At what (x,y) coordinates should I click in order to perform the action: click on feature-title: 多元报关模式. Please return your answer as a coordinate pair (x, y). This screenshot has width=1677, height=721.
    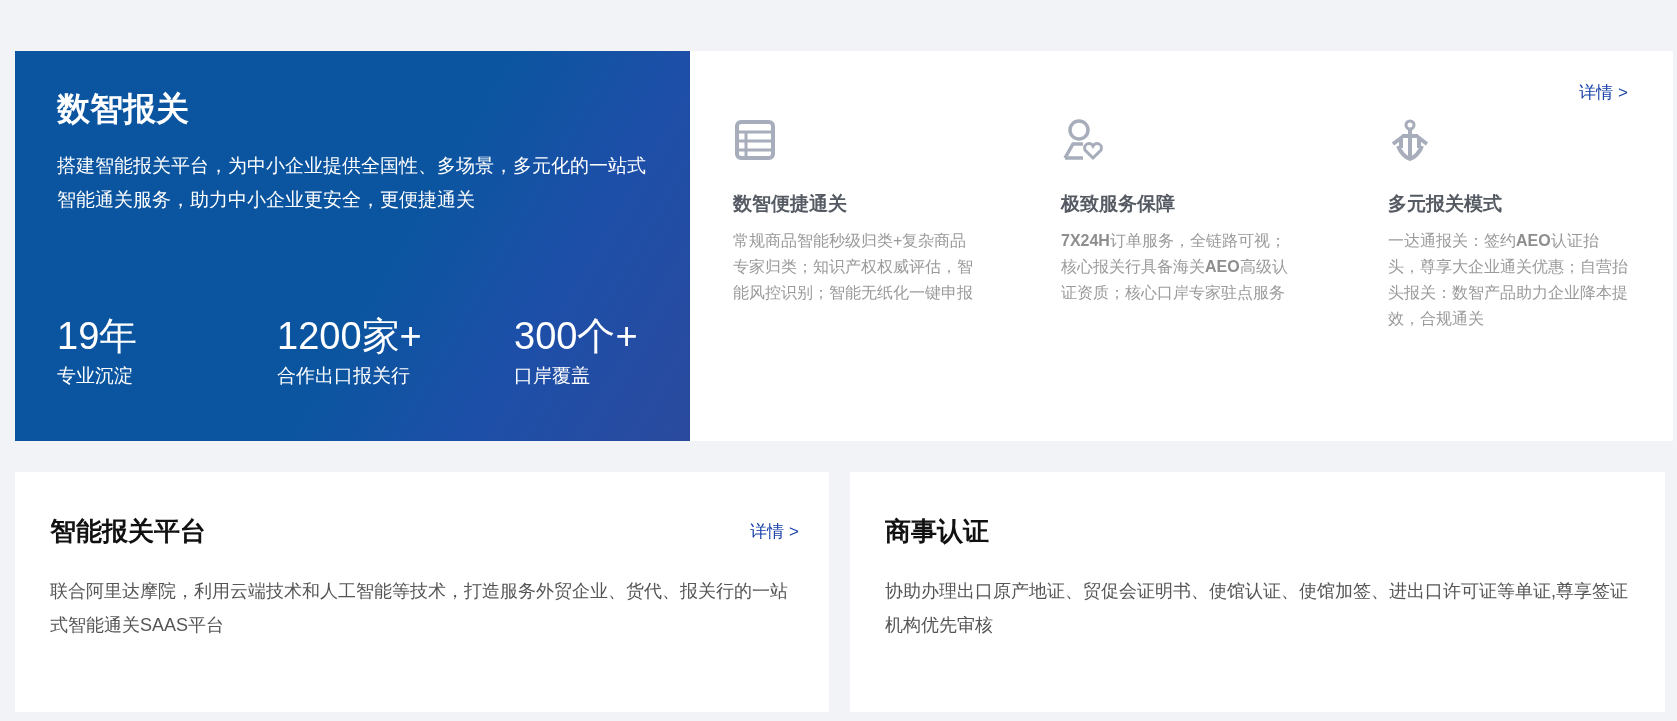
    Looking at the image, I should click on (1445, 204).